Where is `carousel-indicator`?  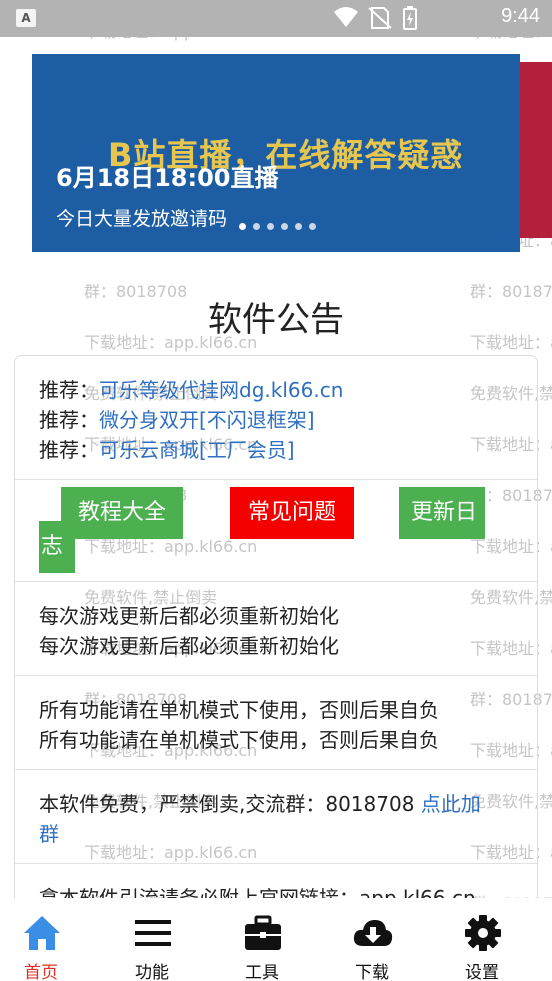 carousel-indicator is located at coordinates (277, 226).